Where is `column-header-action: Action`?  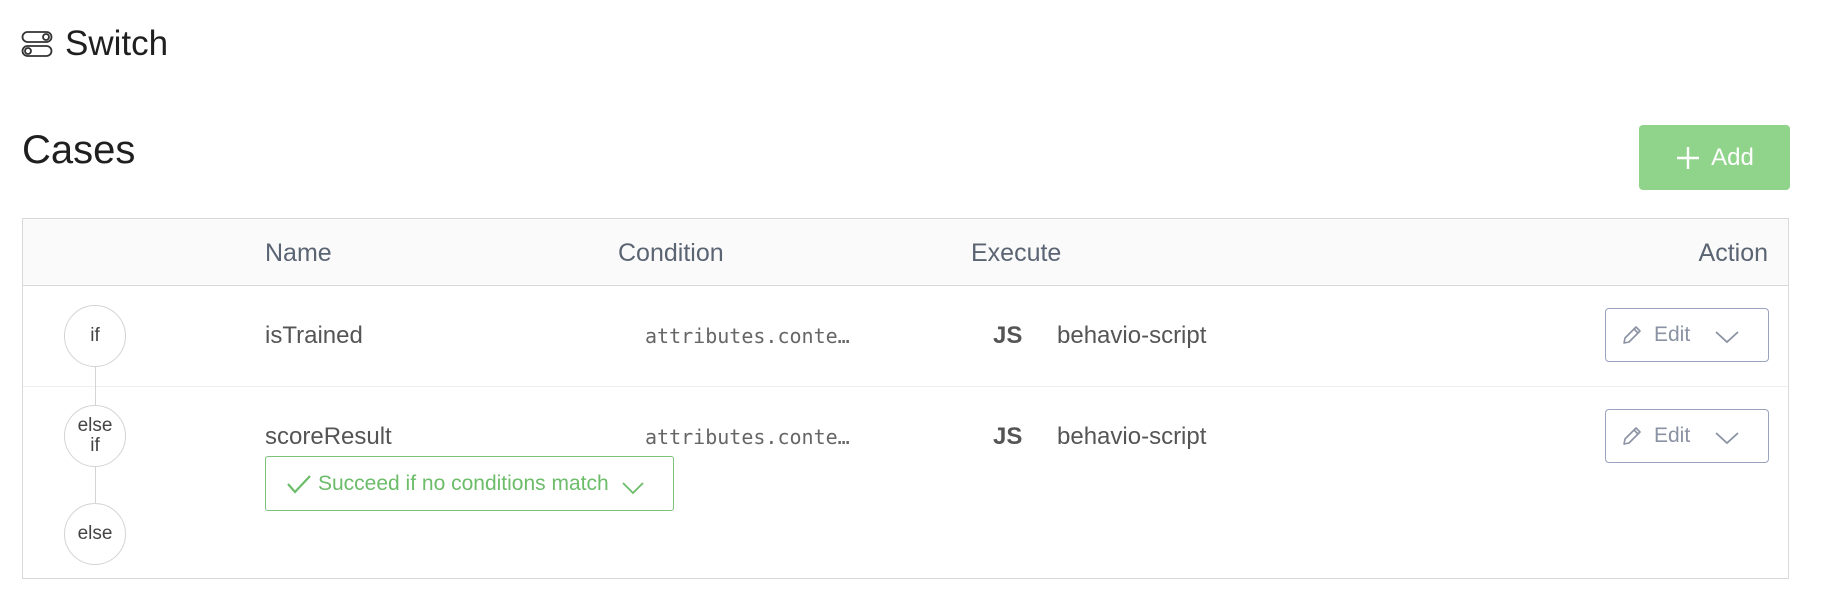
column-header-action: Action is located at coordinates (1733, 253).